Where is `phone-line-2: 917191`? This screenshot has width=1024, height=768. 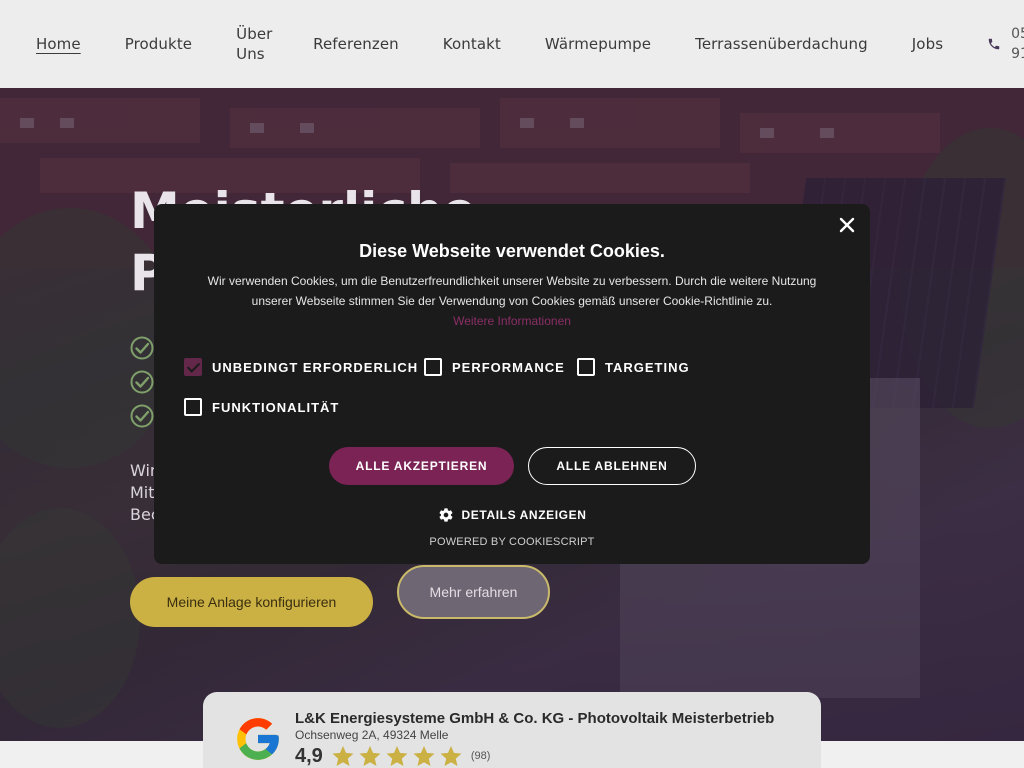
phone-line-2: 917191 is located at coordinates (1017, 54).